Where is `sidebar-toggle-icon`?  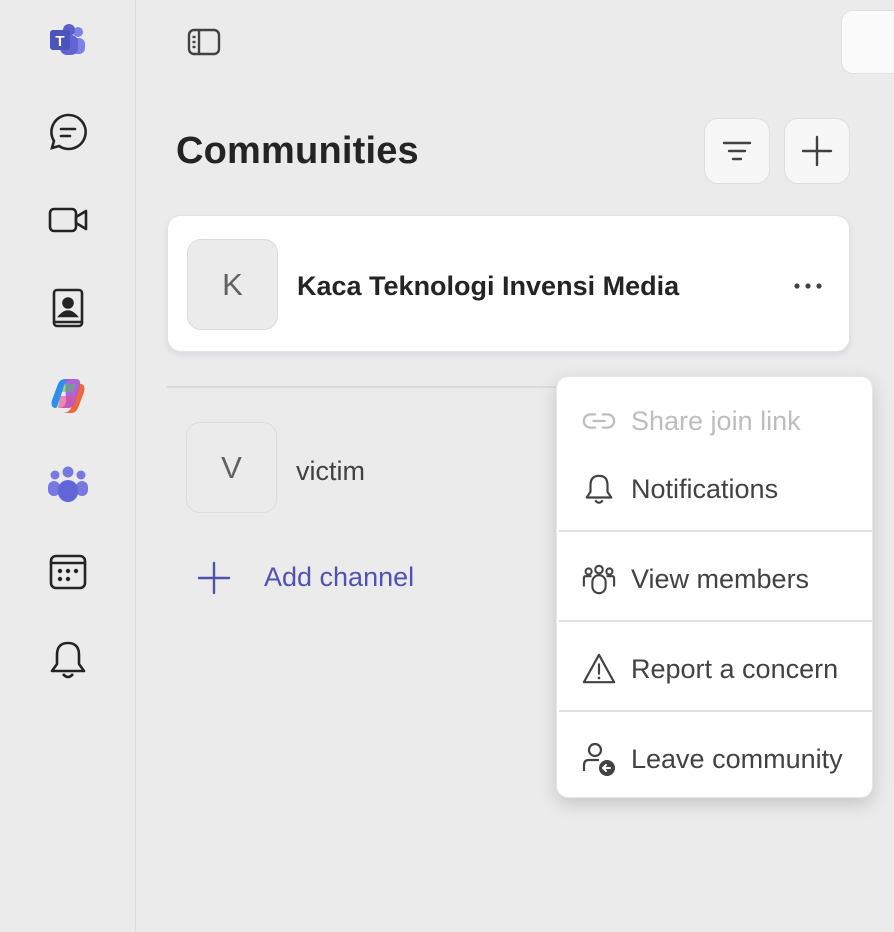 sidebar-toggle-icon is located at coordinates (204, 42).